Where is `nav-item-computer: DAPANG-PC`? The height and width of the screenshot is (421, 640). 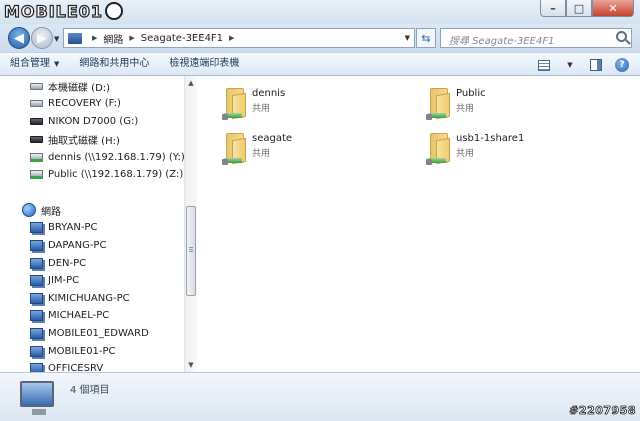 nav-item-computer: DAPANG-PC is located at coordinates (68, 245).